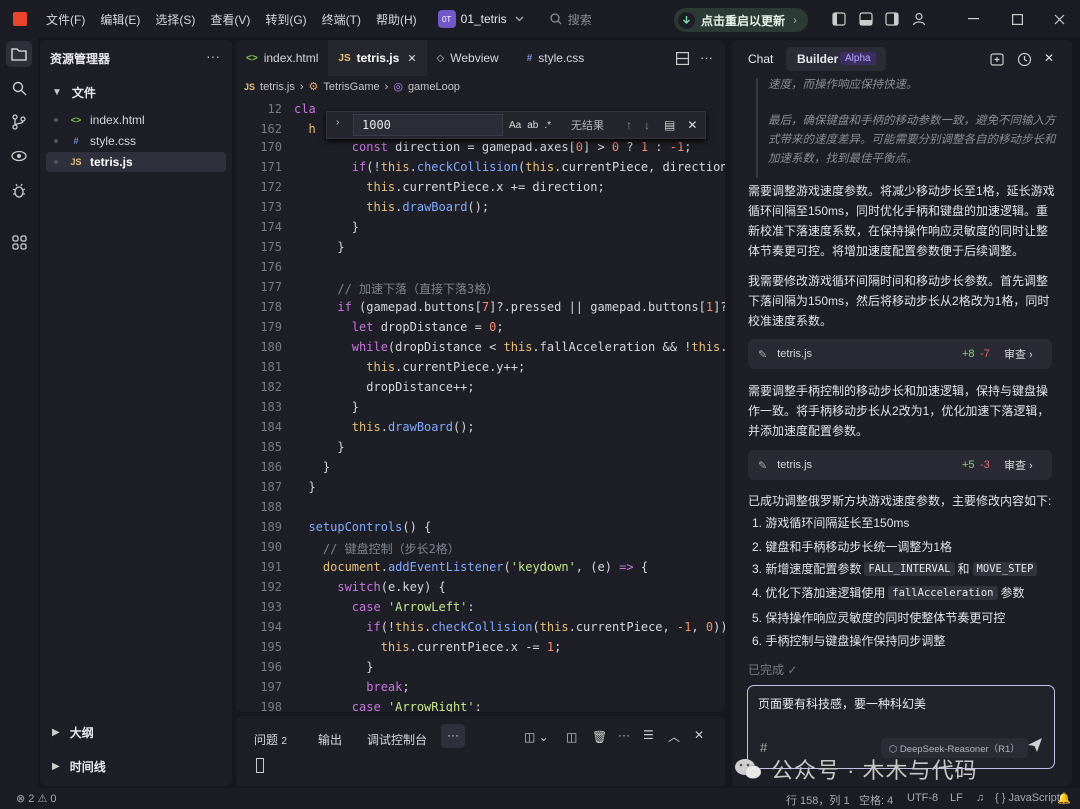 Image resolution: width=1080 pixels, height=809 pixels. I want to click on regex-icon: .*, so click(547, 125).